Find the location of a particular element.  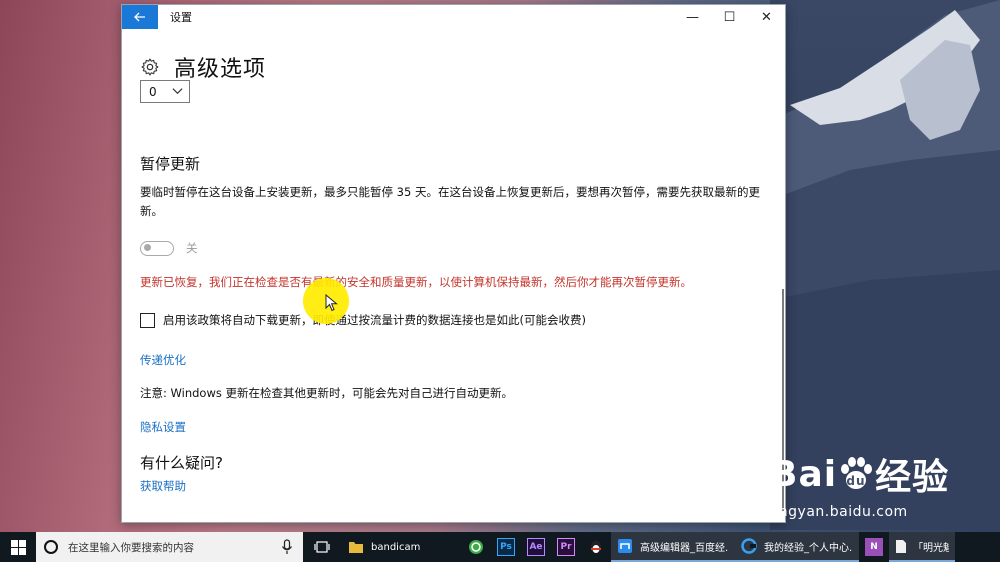

pause-updates-title: 暂停更新 is located at coordinates (170, 164).